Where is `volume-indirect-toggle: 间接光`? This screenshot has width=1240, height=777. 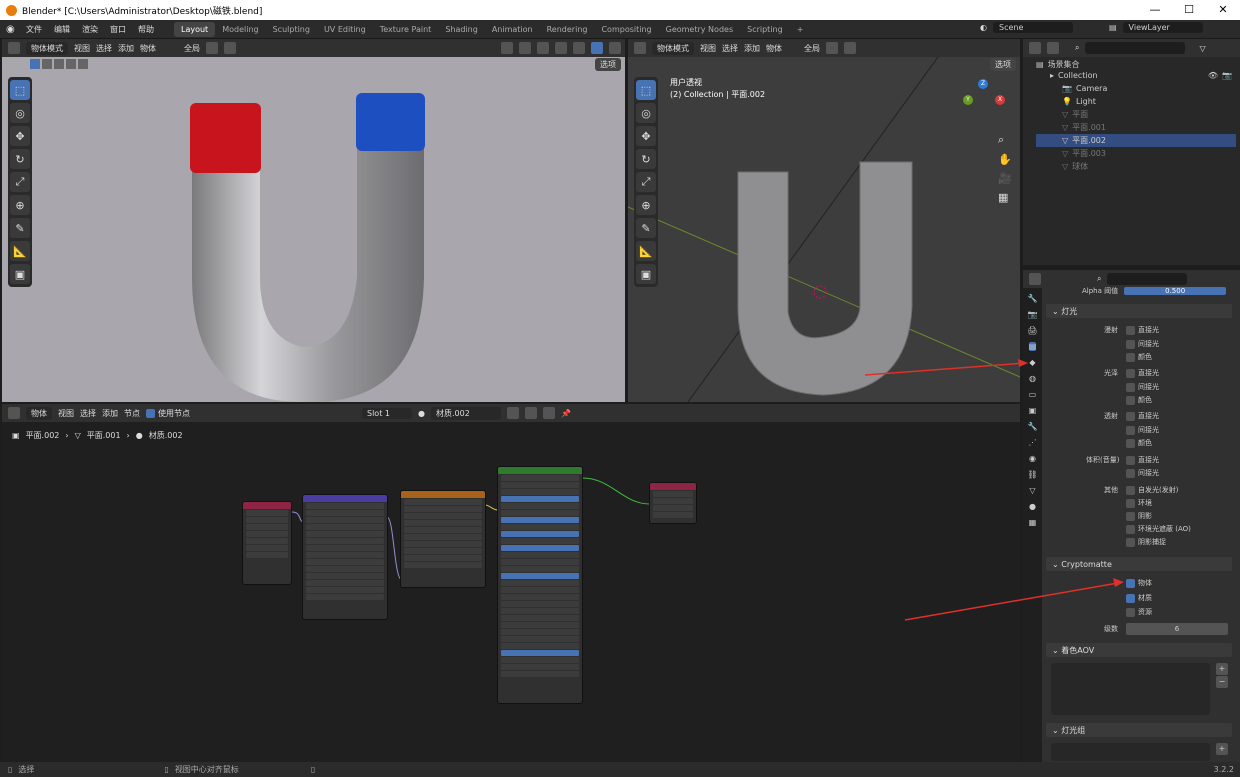 volume-indirect-toggle: 间接光 is located at coordinates (1142, 473).